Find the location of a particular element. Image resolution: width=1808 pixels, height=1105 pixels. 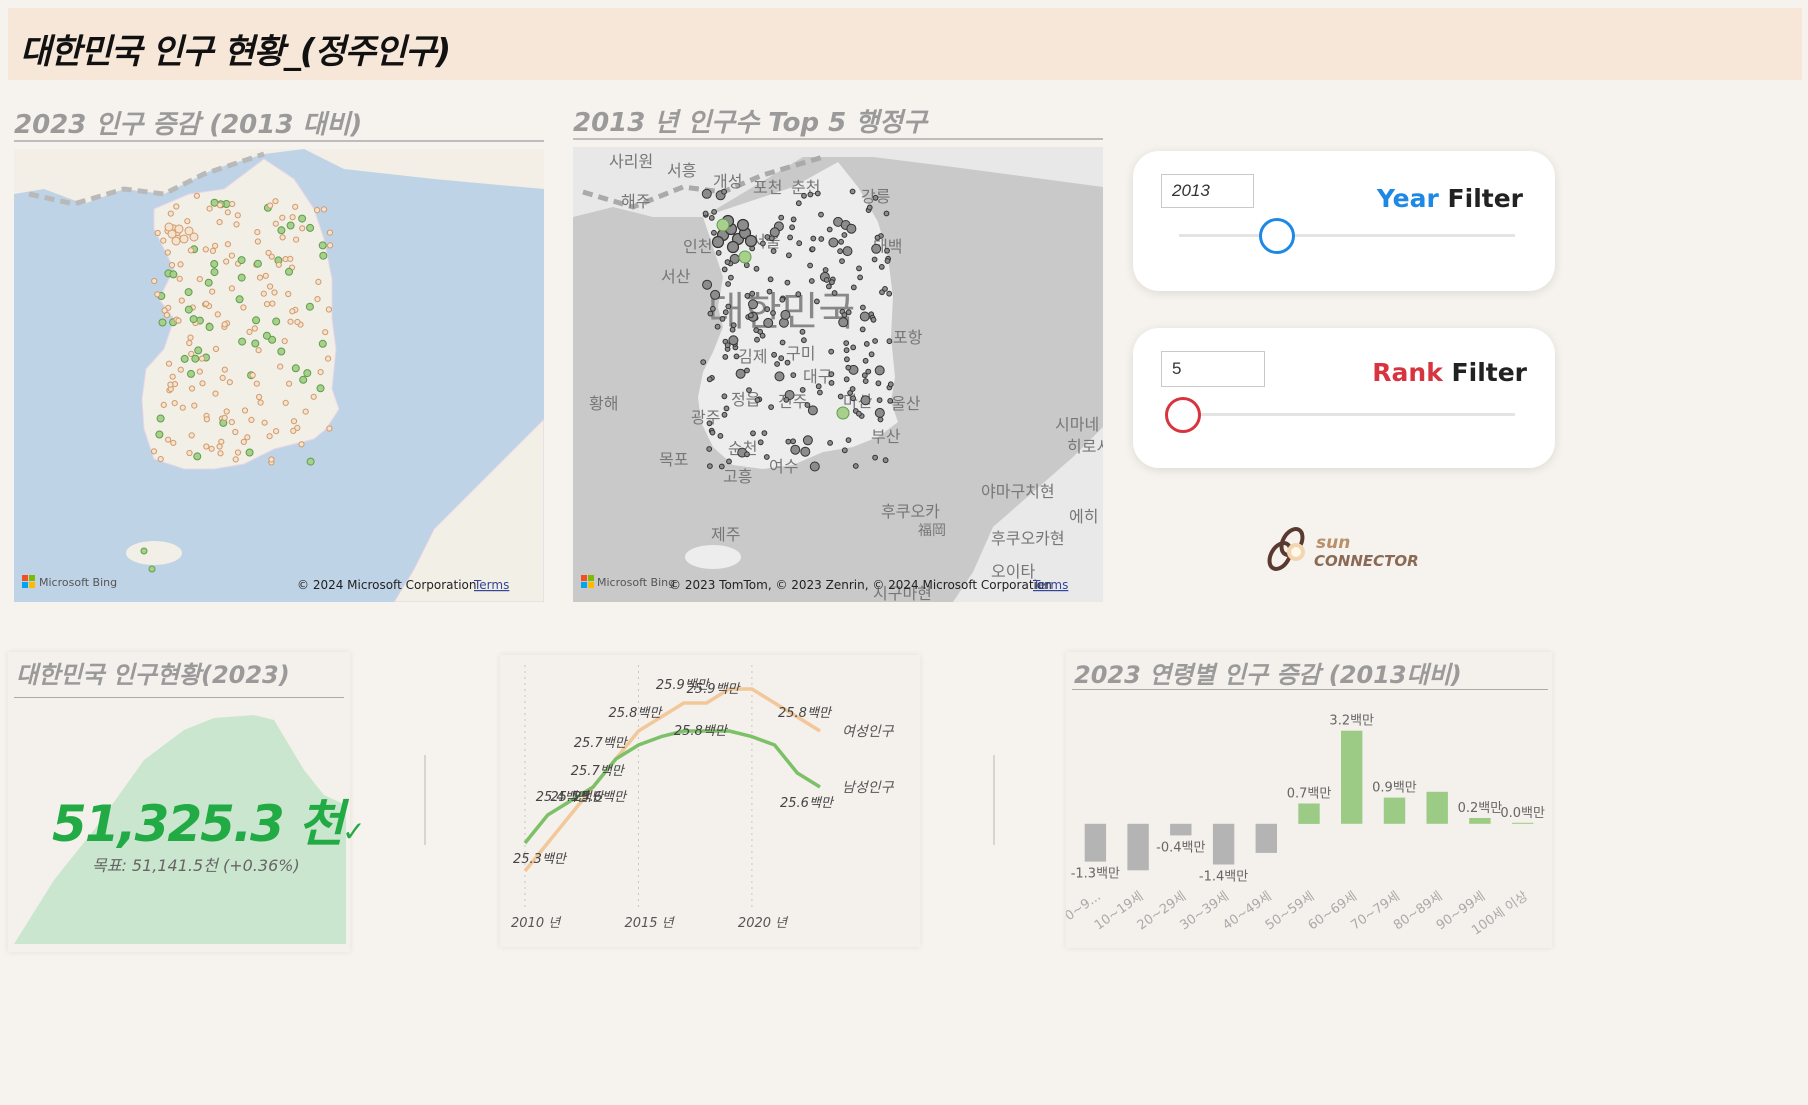

kpi-value-text: 51,325.3 천 is located at coordinates (198, 824).